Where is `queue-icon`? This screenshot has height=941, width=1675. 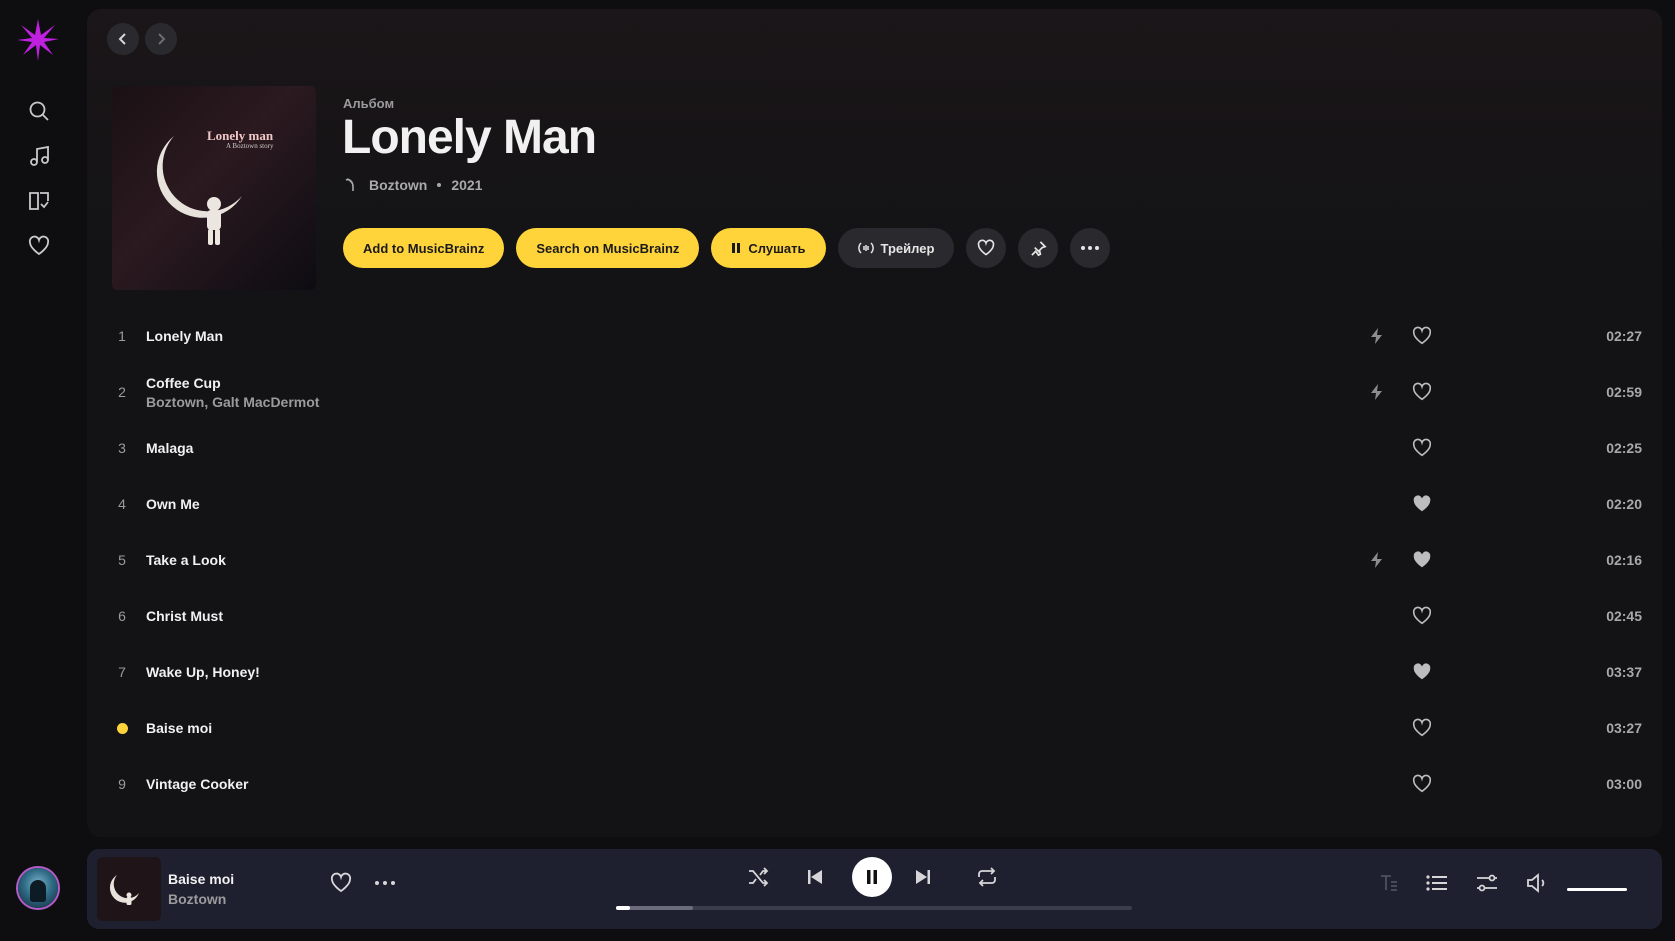 queue-icon is located at coordinates (1436, 883).